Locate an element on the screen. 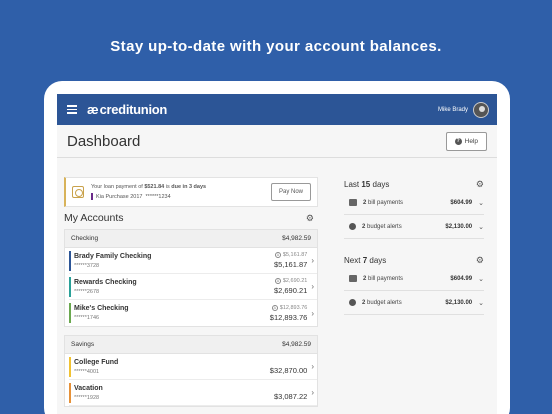 This screenshot has height=414, width=552. loan-amount: $521.84 is located at coordinates (154, 187).